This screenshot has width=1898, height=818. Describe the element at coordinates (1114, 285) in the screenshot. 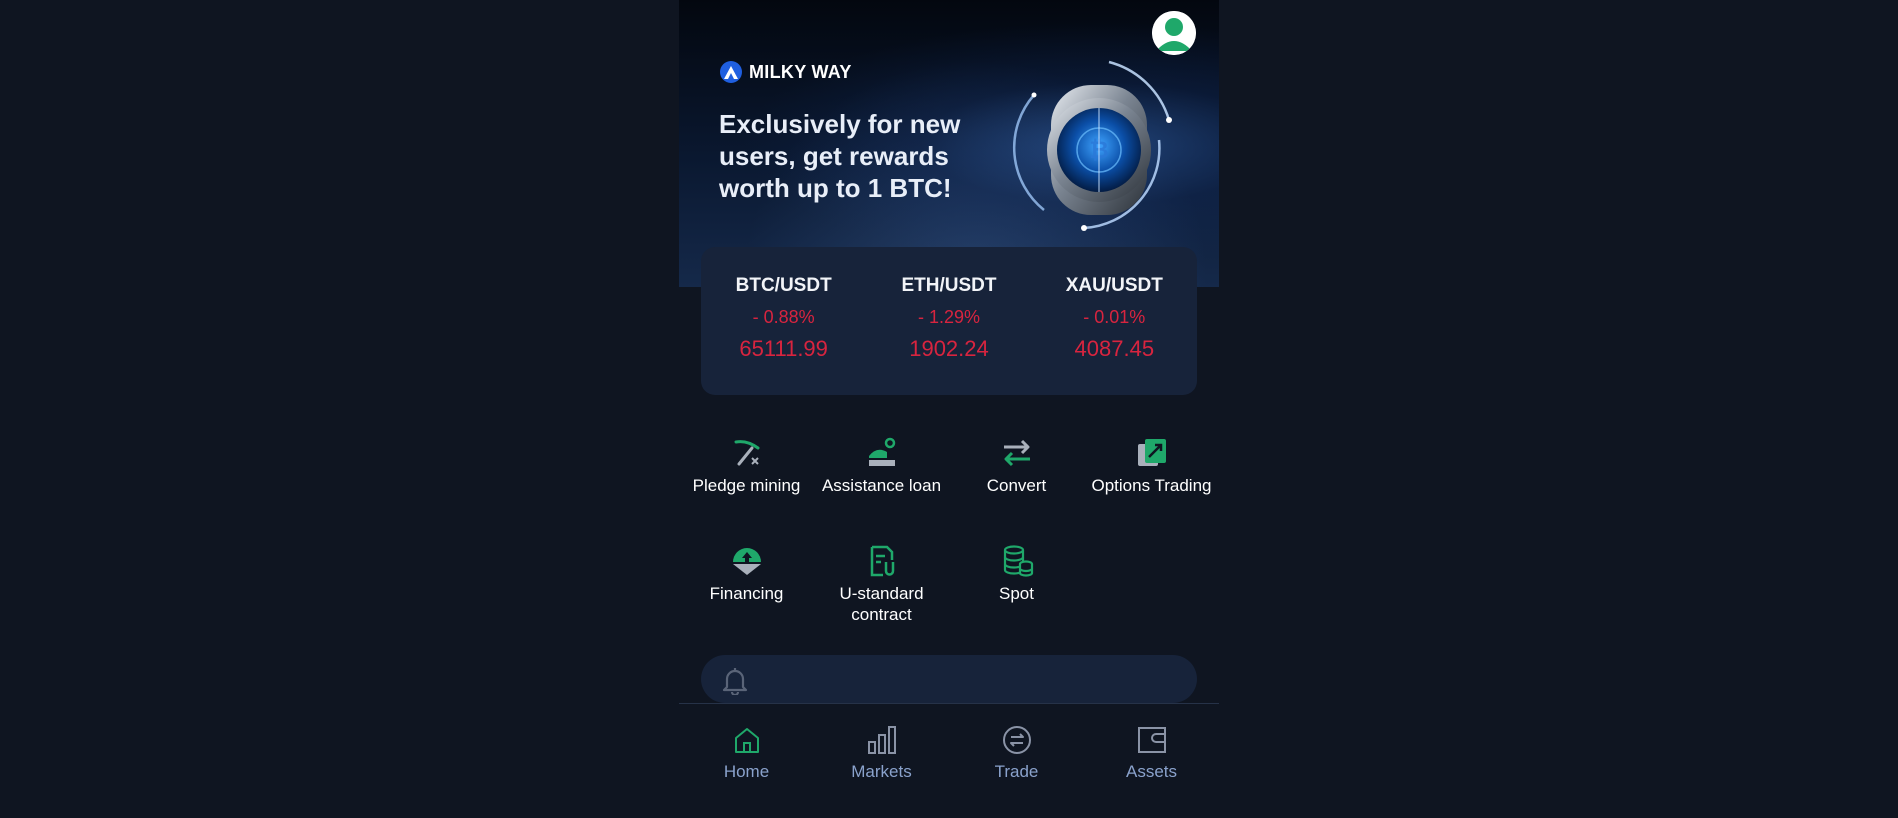

I see `ticker-pair: XAU/USDT` at that location.